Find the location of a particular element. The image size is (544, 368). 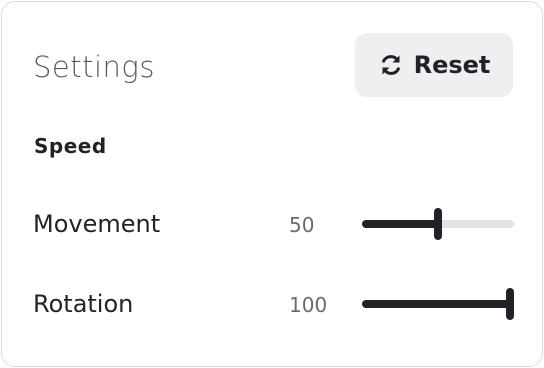

panel-title: Settings is located at coordinates (94, 67).